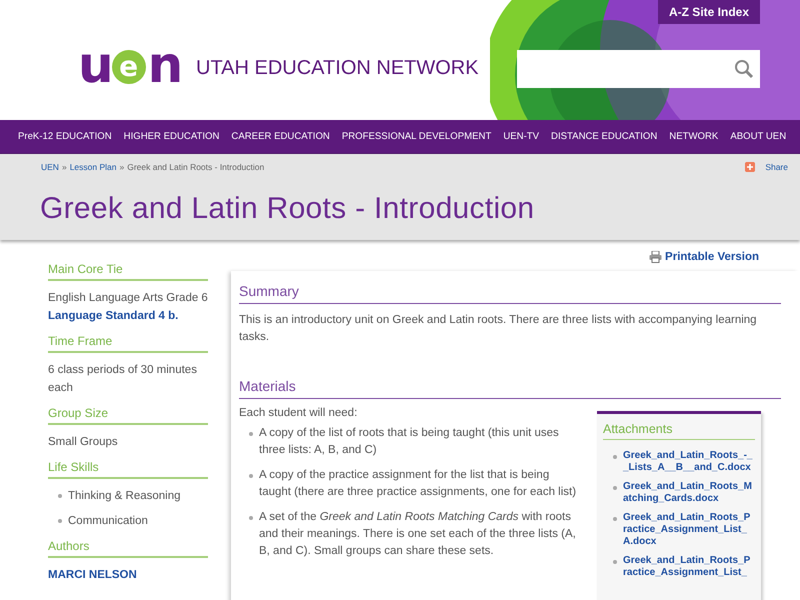 The width and height of the screenshot is (800, 600). What do you see at coordinates (498, 329) in the screenshot?
I see `summary-text: This is an introductory unit on Greek and Latin roots. There are three lists with accompanying learning tasks.` at bounding box center [498, 329].